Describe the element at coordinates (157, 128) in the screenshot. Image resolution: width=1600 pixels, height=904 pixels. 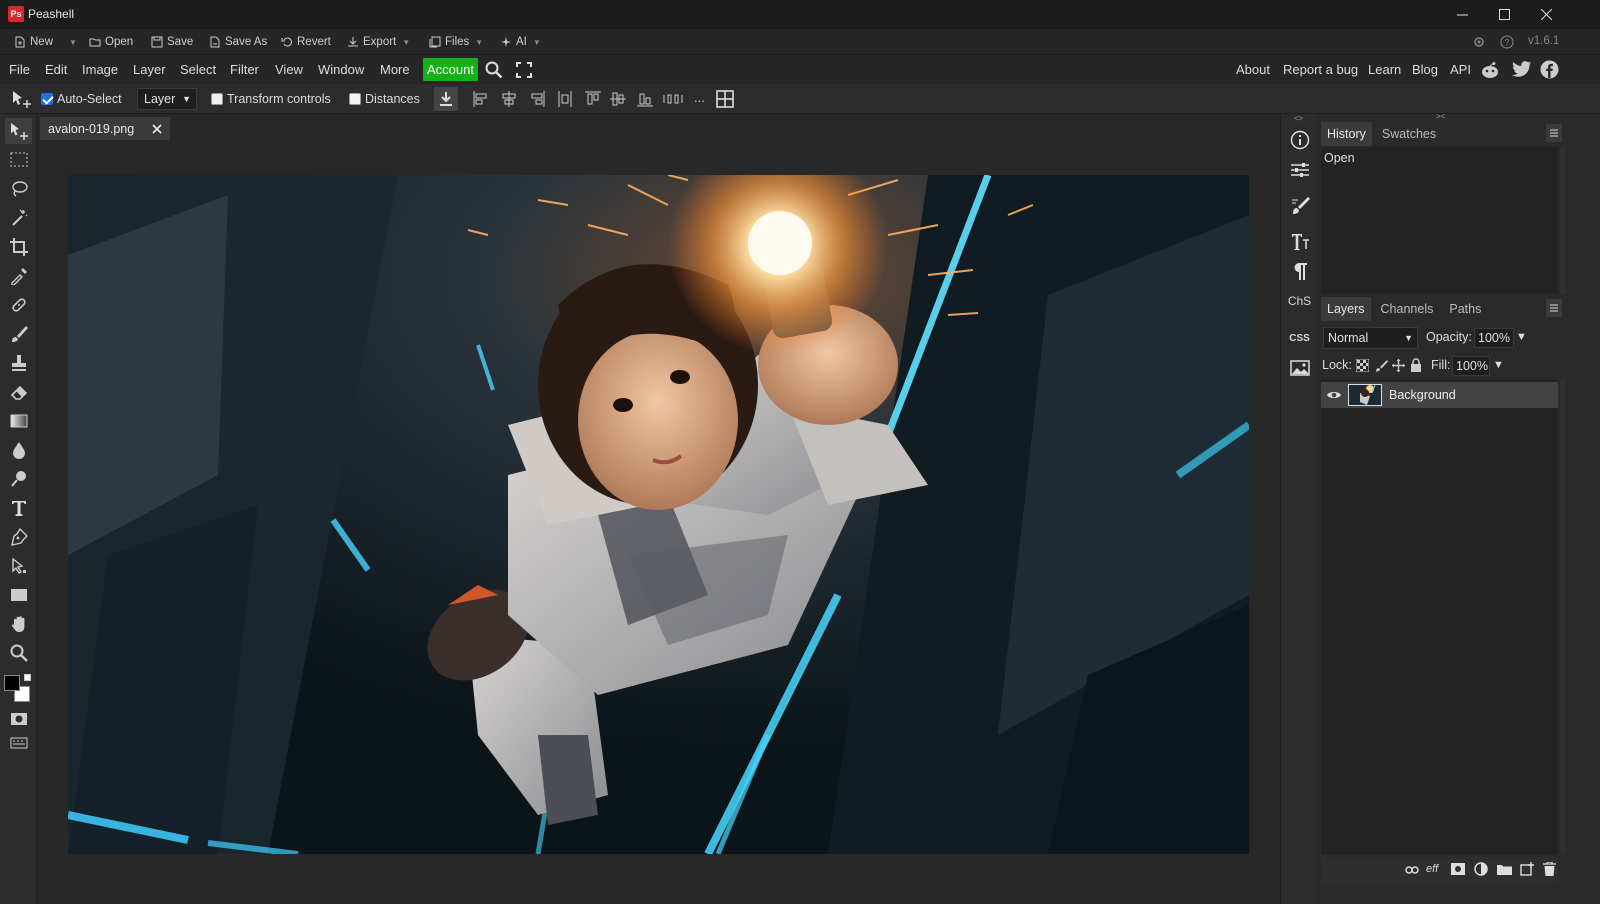
I see `close-tab-icon` at that location.